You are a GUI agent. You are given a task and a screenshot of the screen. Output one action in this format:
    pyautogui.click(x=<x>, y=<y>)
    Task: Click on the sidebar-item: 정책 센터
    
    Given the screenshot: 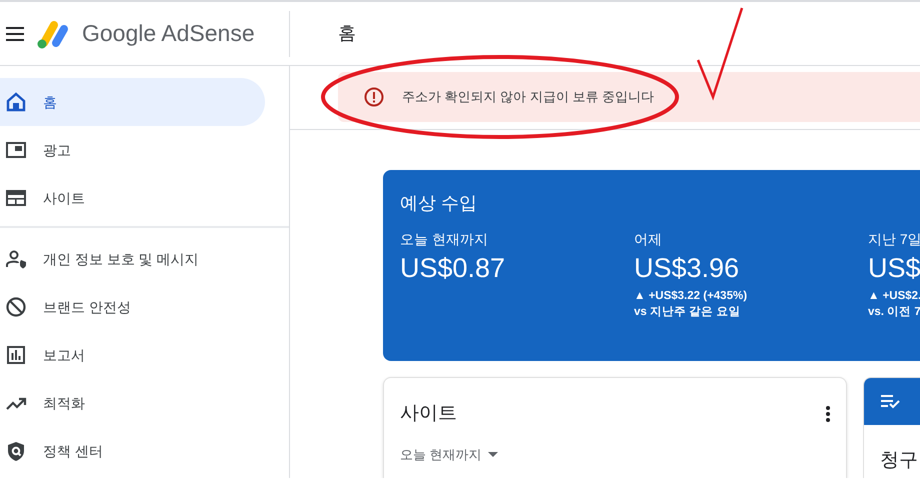 What is the action you would take?
    pyautogui.click(x=132, y=451)
    